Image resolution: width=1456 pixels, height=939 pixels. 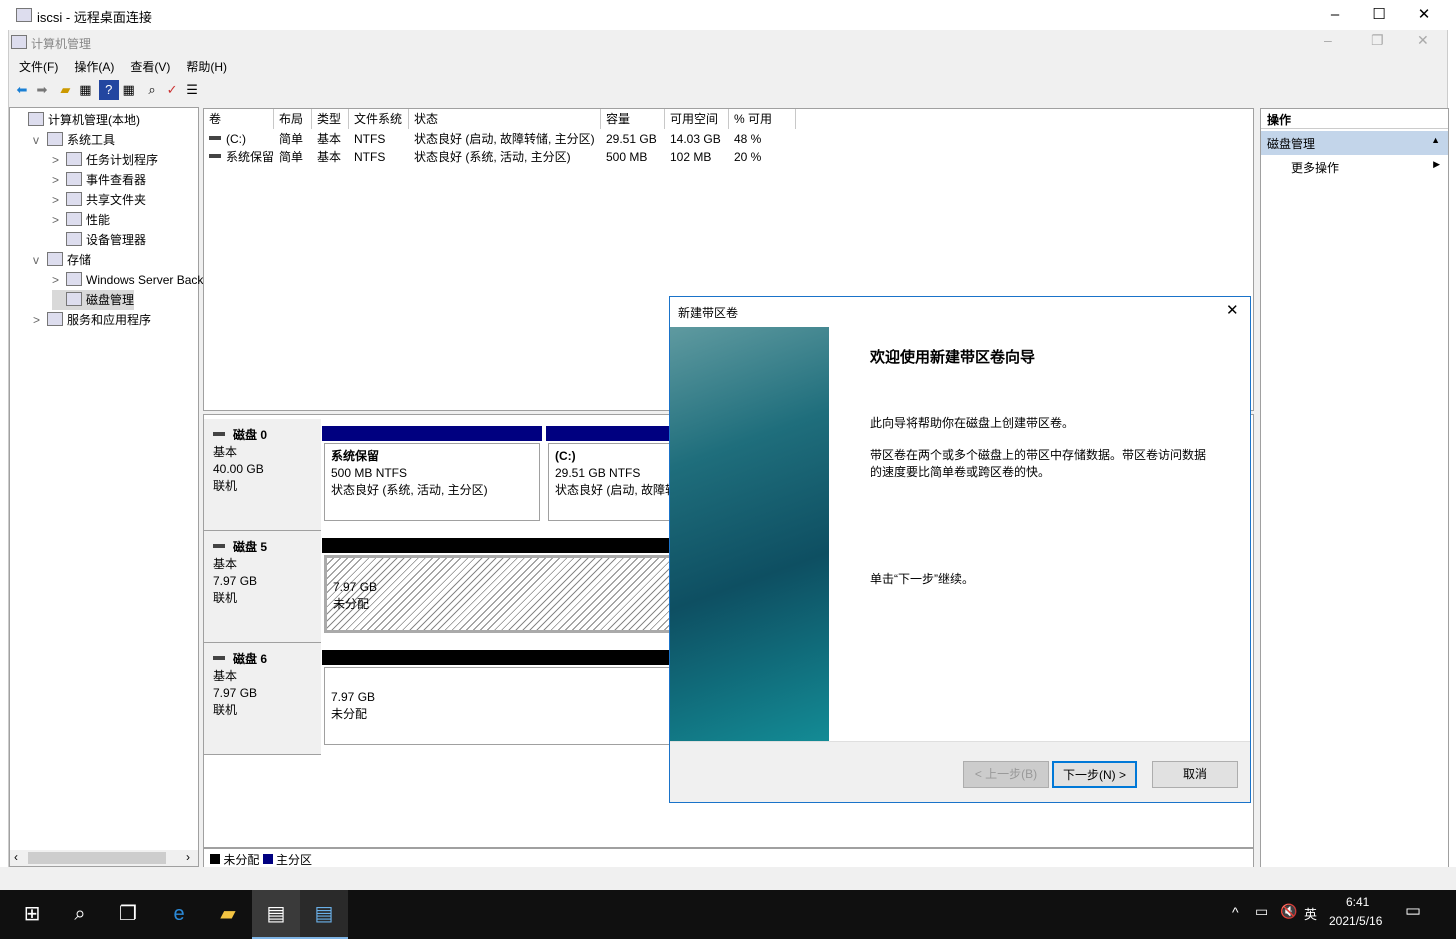 What do you see at coordinates (324, 914) in the screenshot?
I see `computer-management-taskbar-icon: ▤` at bounding box center [324, 914].